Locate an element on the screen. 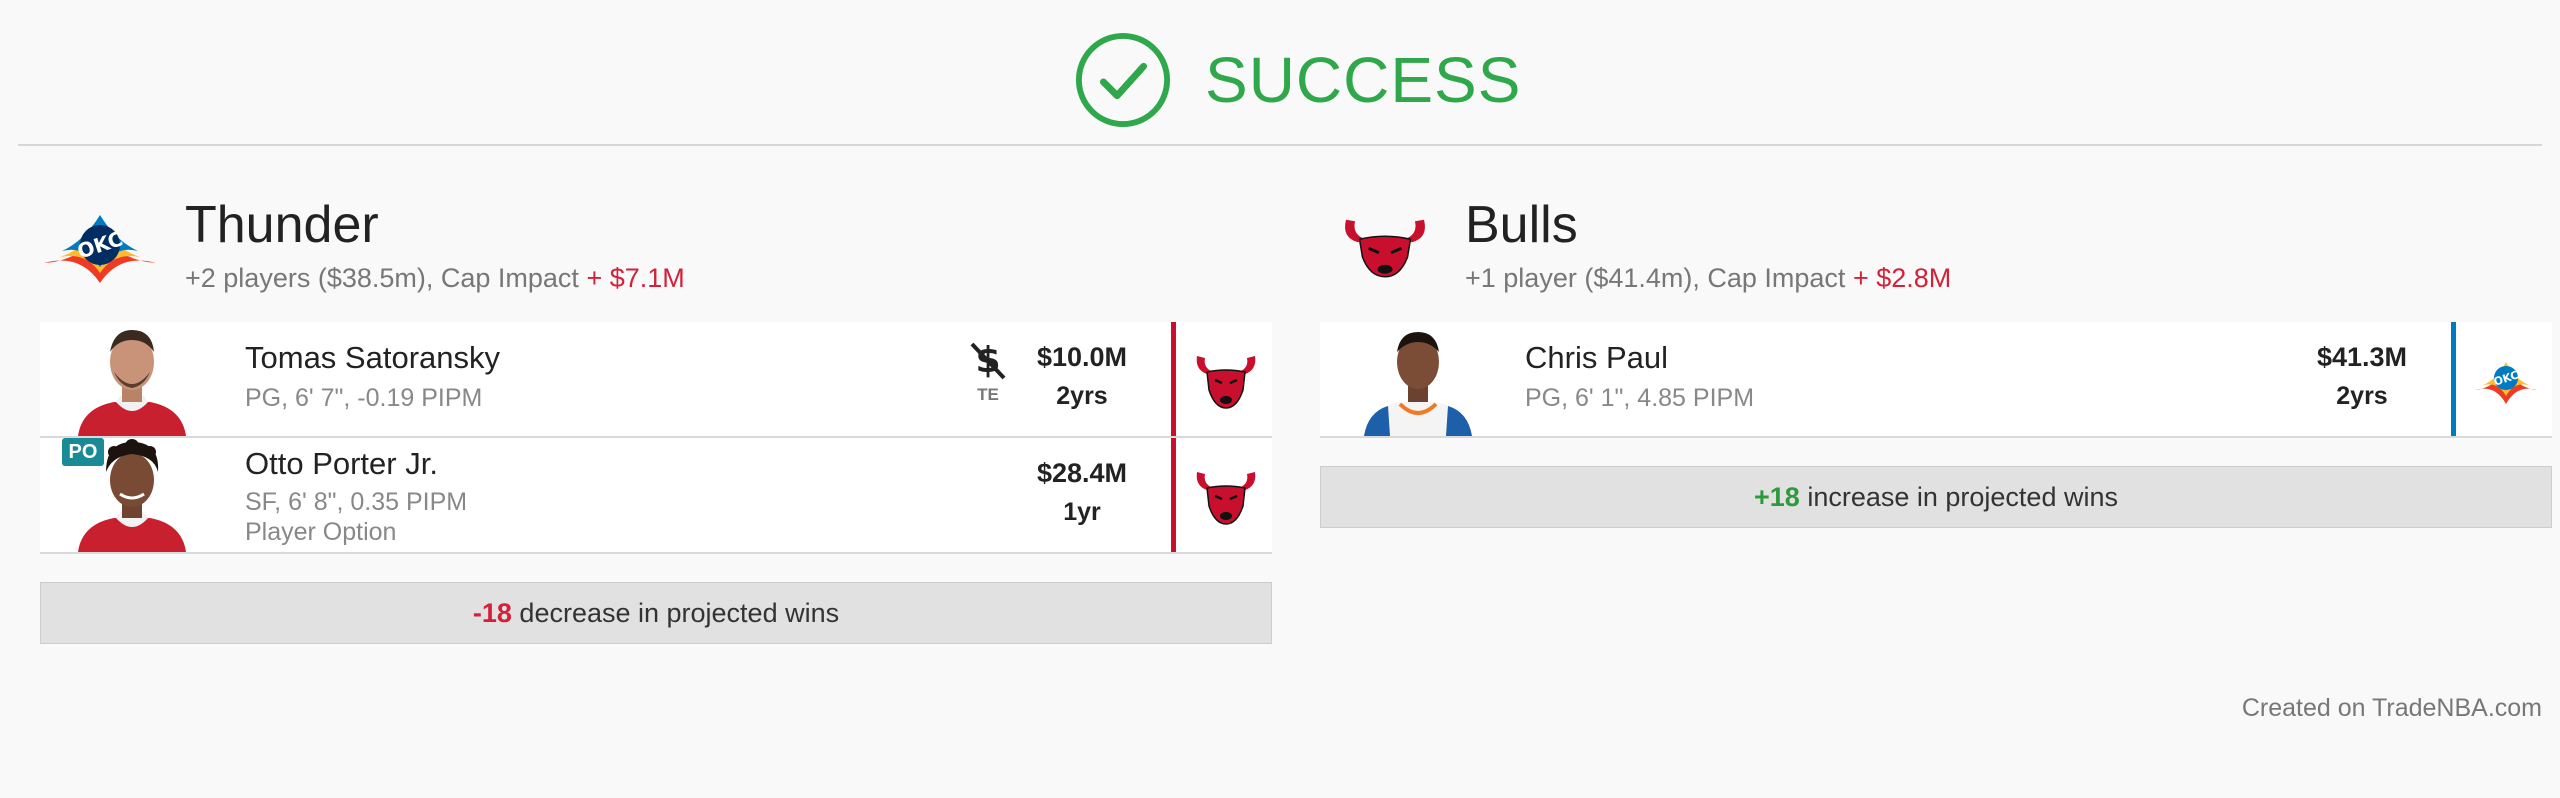 Image resolution: width=2560 pixels, height=798 pixels. wins-change-value: +18 is located at coordinates (1777, 497).